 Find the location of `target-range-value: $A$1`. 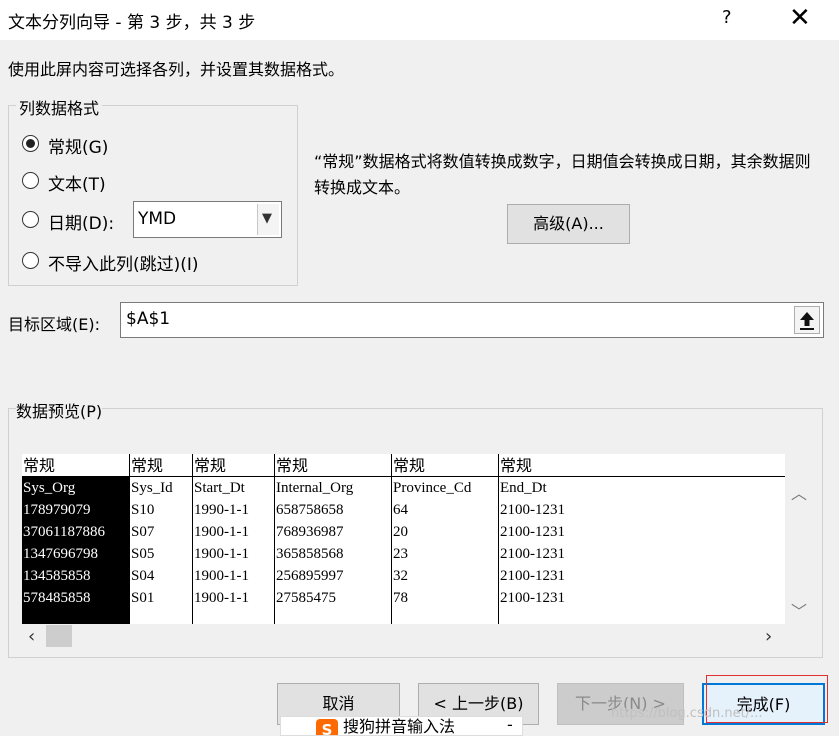

target-range-value: $A$1 is located at coordinates (148, 319).